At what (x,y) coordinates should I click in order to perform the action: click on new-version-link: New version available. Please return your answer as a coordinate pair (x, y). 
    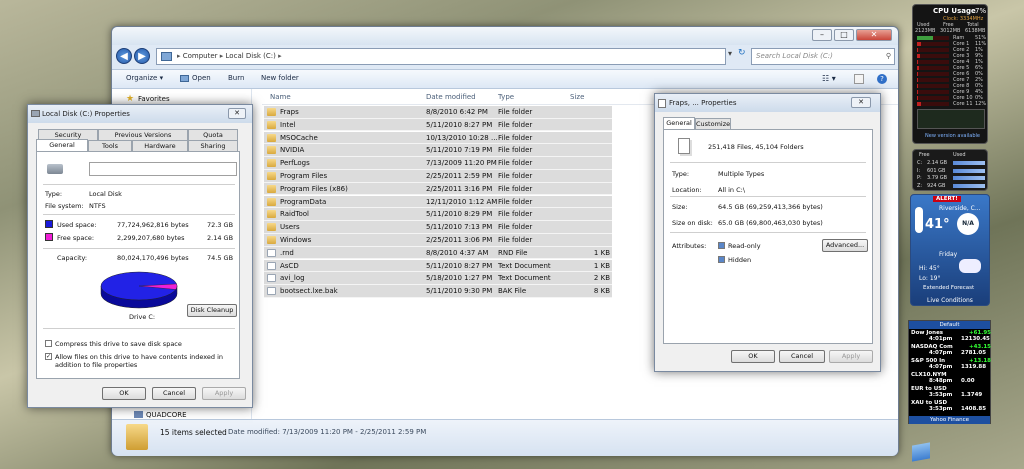
    Looking at the image, I should click on (952, 136).